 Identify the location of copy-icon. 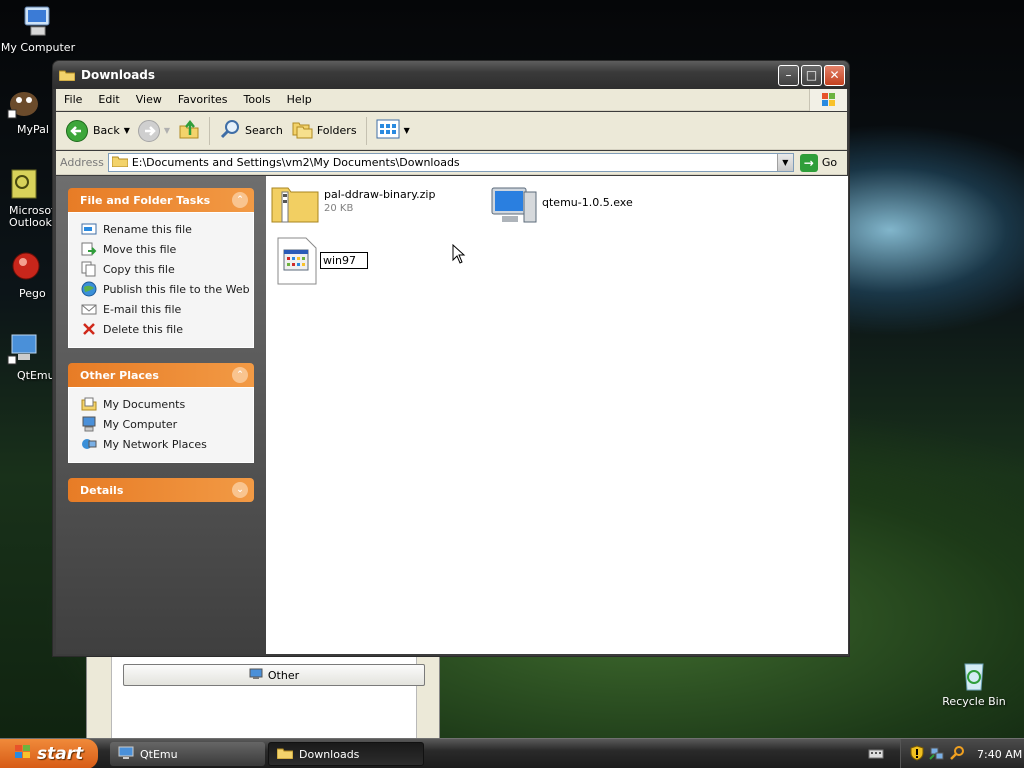
(89, 269).